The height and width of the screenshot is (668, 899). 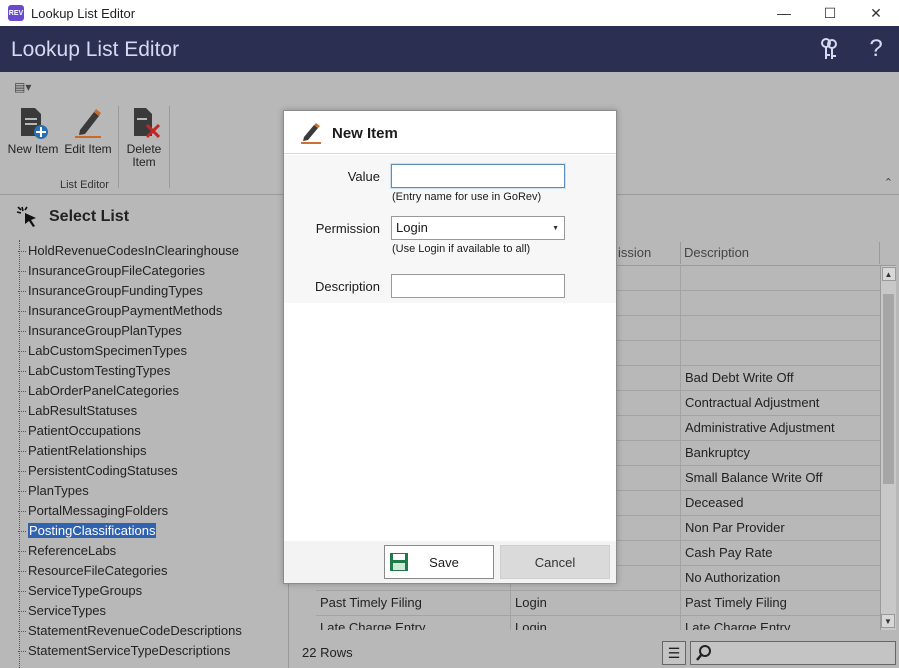 I want to click on grid-search-input, so click(x=793, y=653).